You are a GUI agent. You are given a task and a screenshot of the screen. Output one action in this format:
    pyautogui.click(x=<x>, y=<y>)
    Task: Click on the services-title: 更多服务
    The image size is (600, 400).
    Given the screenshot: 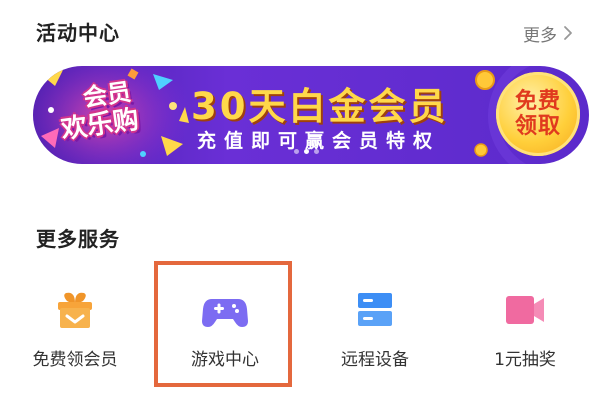 What is the action you would take?
    pyautogui.click(x=78, y=239)
    